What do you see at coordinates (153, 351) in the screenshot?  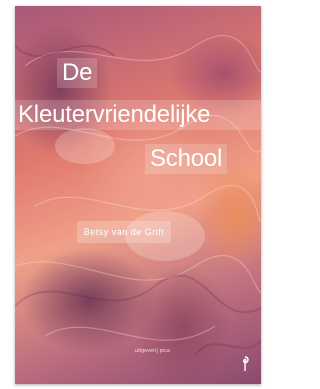 I see `publisher-name: uitgeverij pica` at bounding box center [153, 351].